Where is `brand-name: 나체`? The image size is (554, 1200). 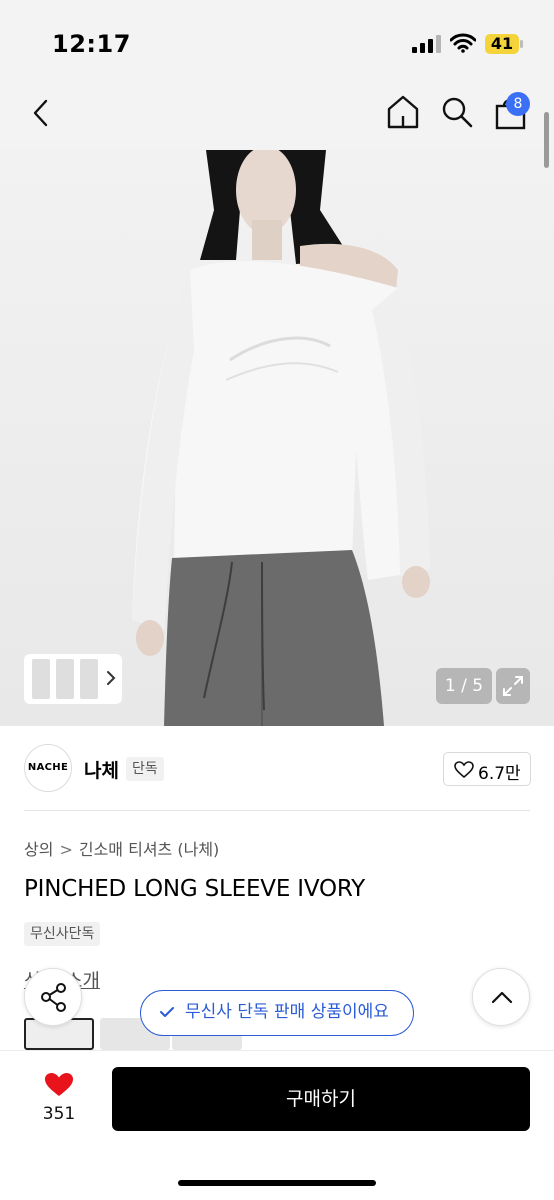 brand-name: 나체 is located at coordinates (101, 769).